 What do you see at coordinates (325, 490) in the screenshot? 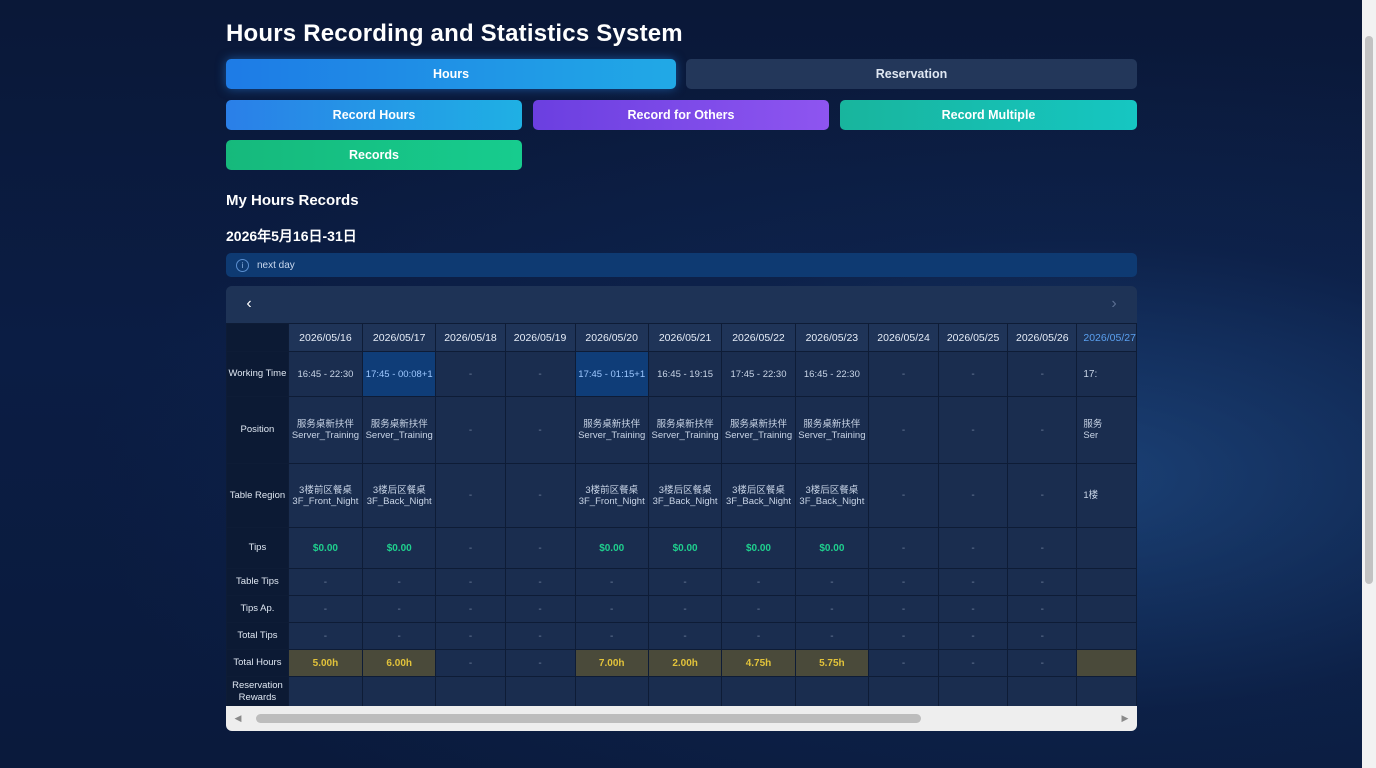
I see `region-cn: 3楼前区餐桌` at bounding box center [325, 490].